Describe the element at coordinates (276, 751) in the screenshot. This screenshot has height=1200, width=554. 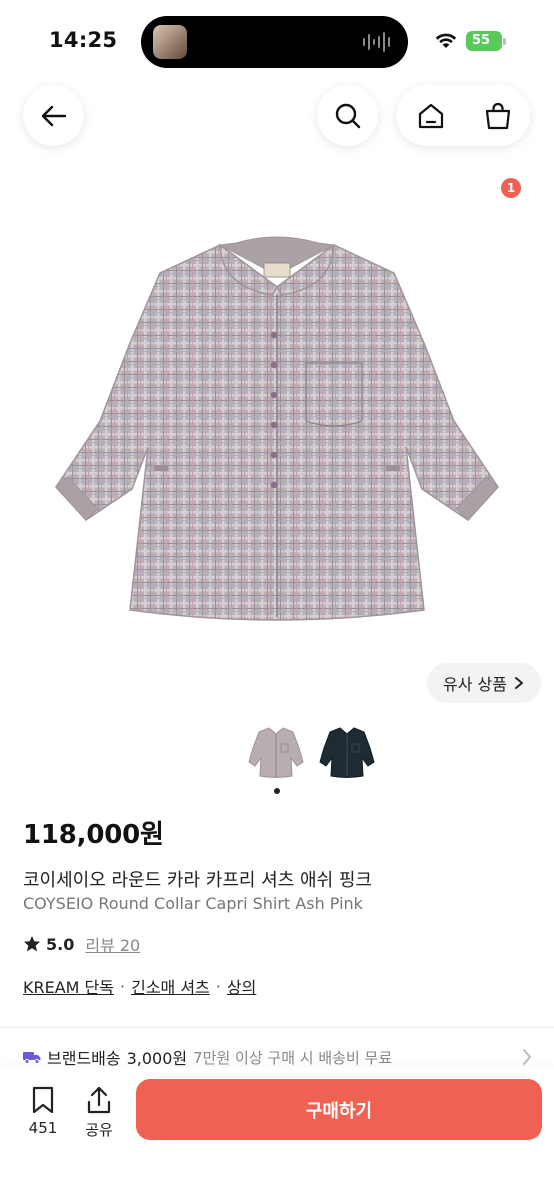
I see `color-option-ash-pink` at that location.